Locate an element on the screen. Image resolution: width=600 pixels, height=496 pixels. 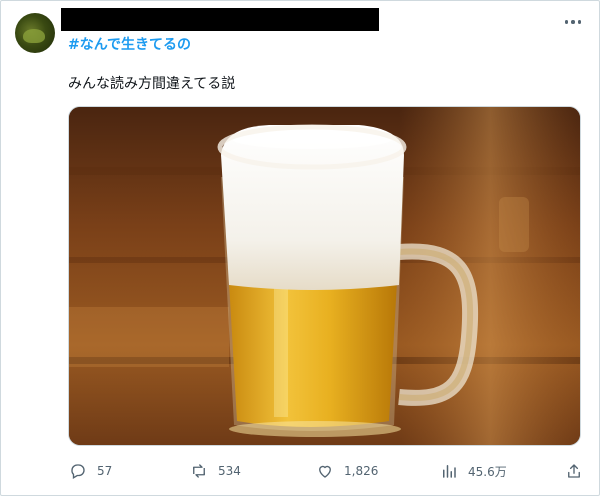
share-button is located at coordinates (574, 471).